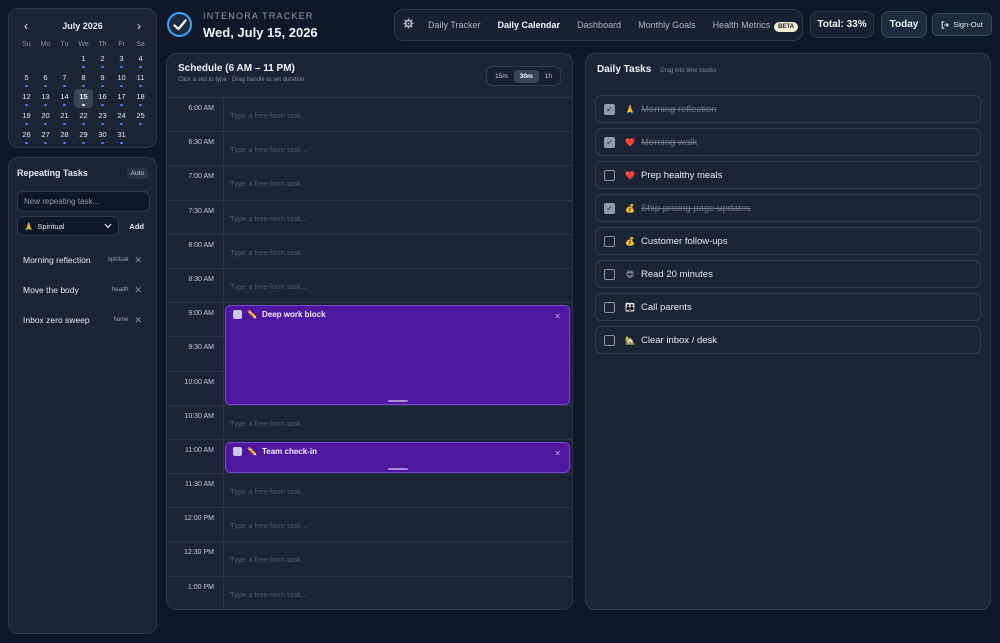 The image size is (1000, 643). I want to click on new-repeating-task-input, so click(83, 201).